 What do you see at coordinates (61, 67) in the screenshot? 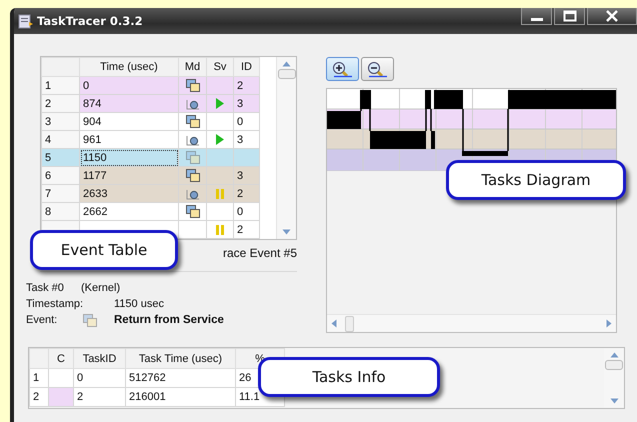
I see `header-corner` at bounding box center [61, 67].